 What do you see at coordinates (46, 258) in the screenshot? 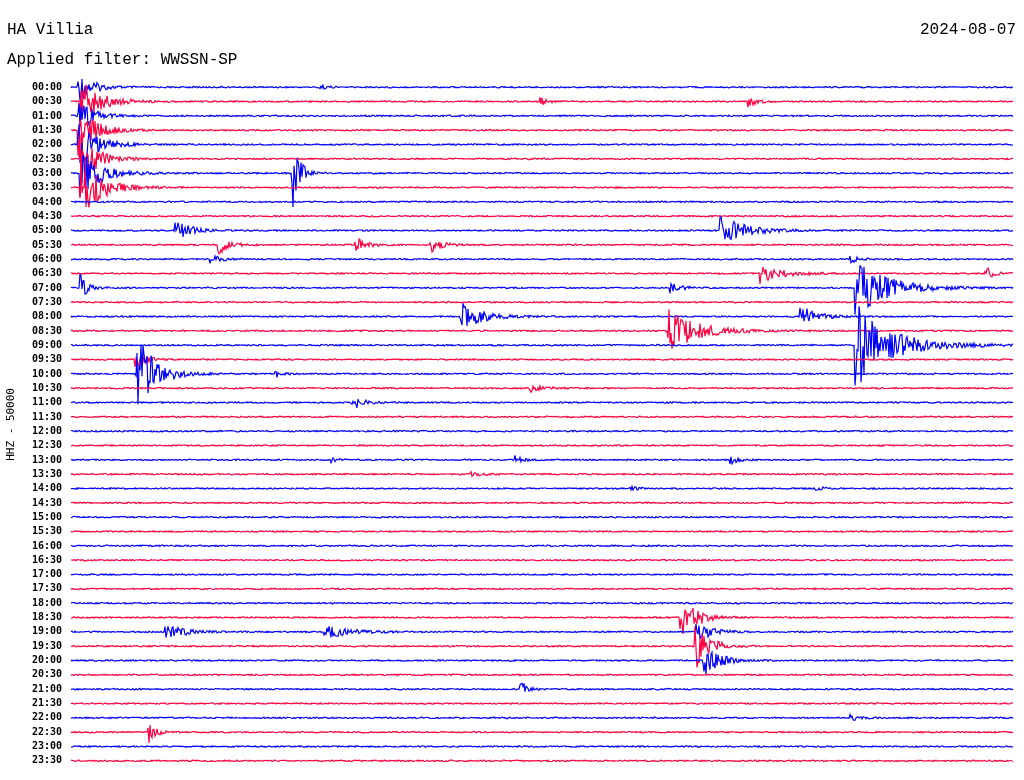
I see `time-label: 06:00` at bounding box center [46, 258].